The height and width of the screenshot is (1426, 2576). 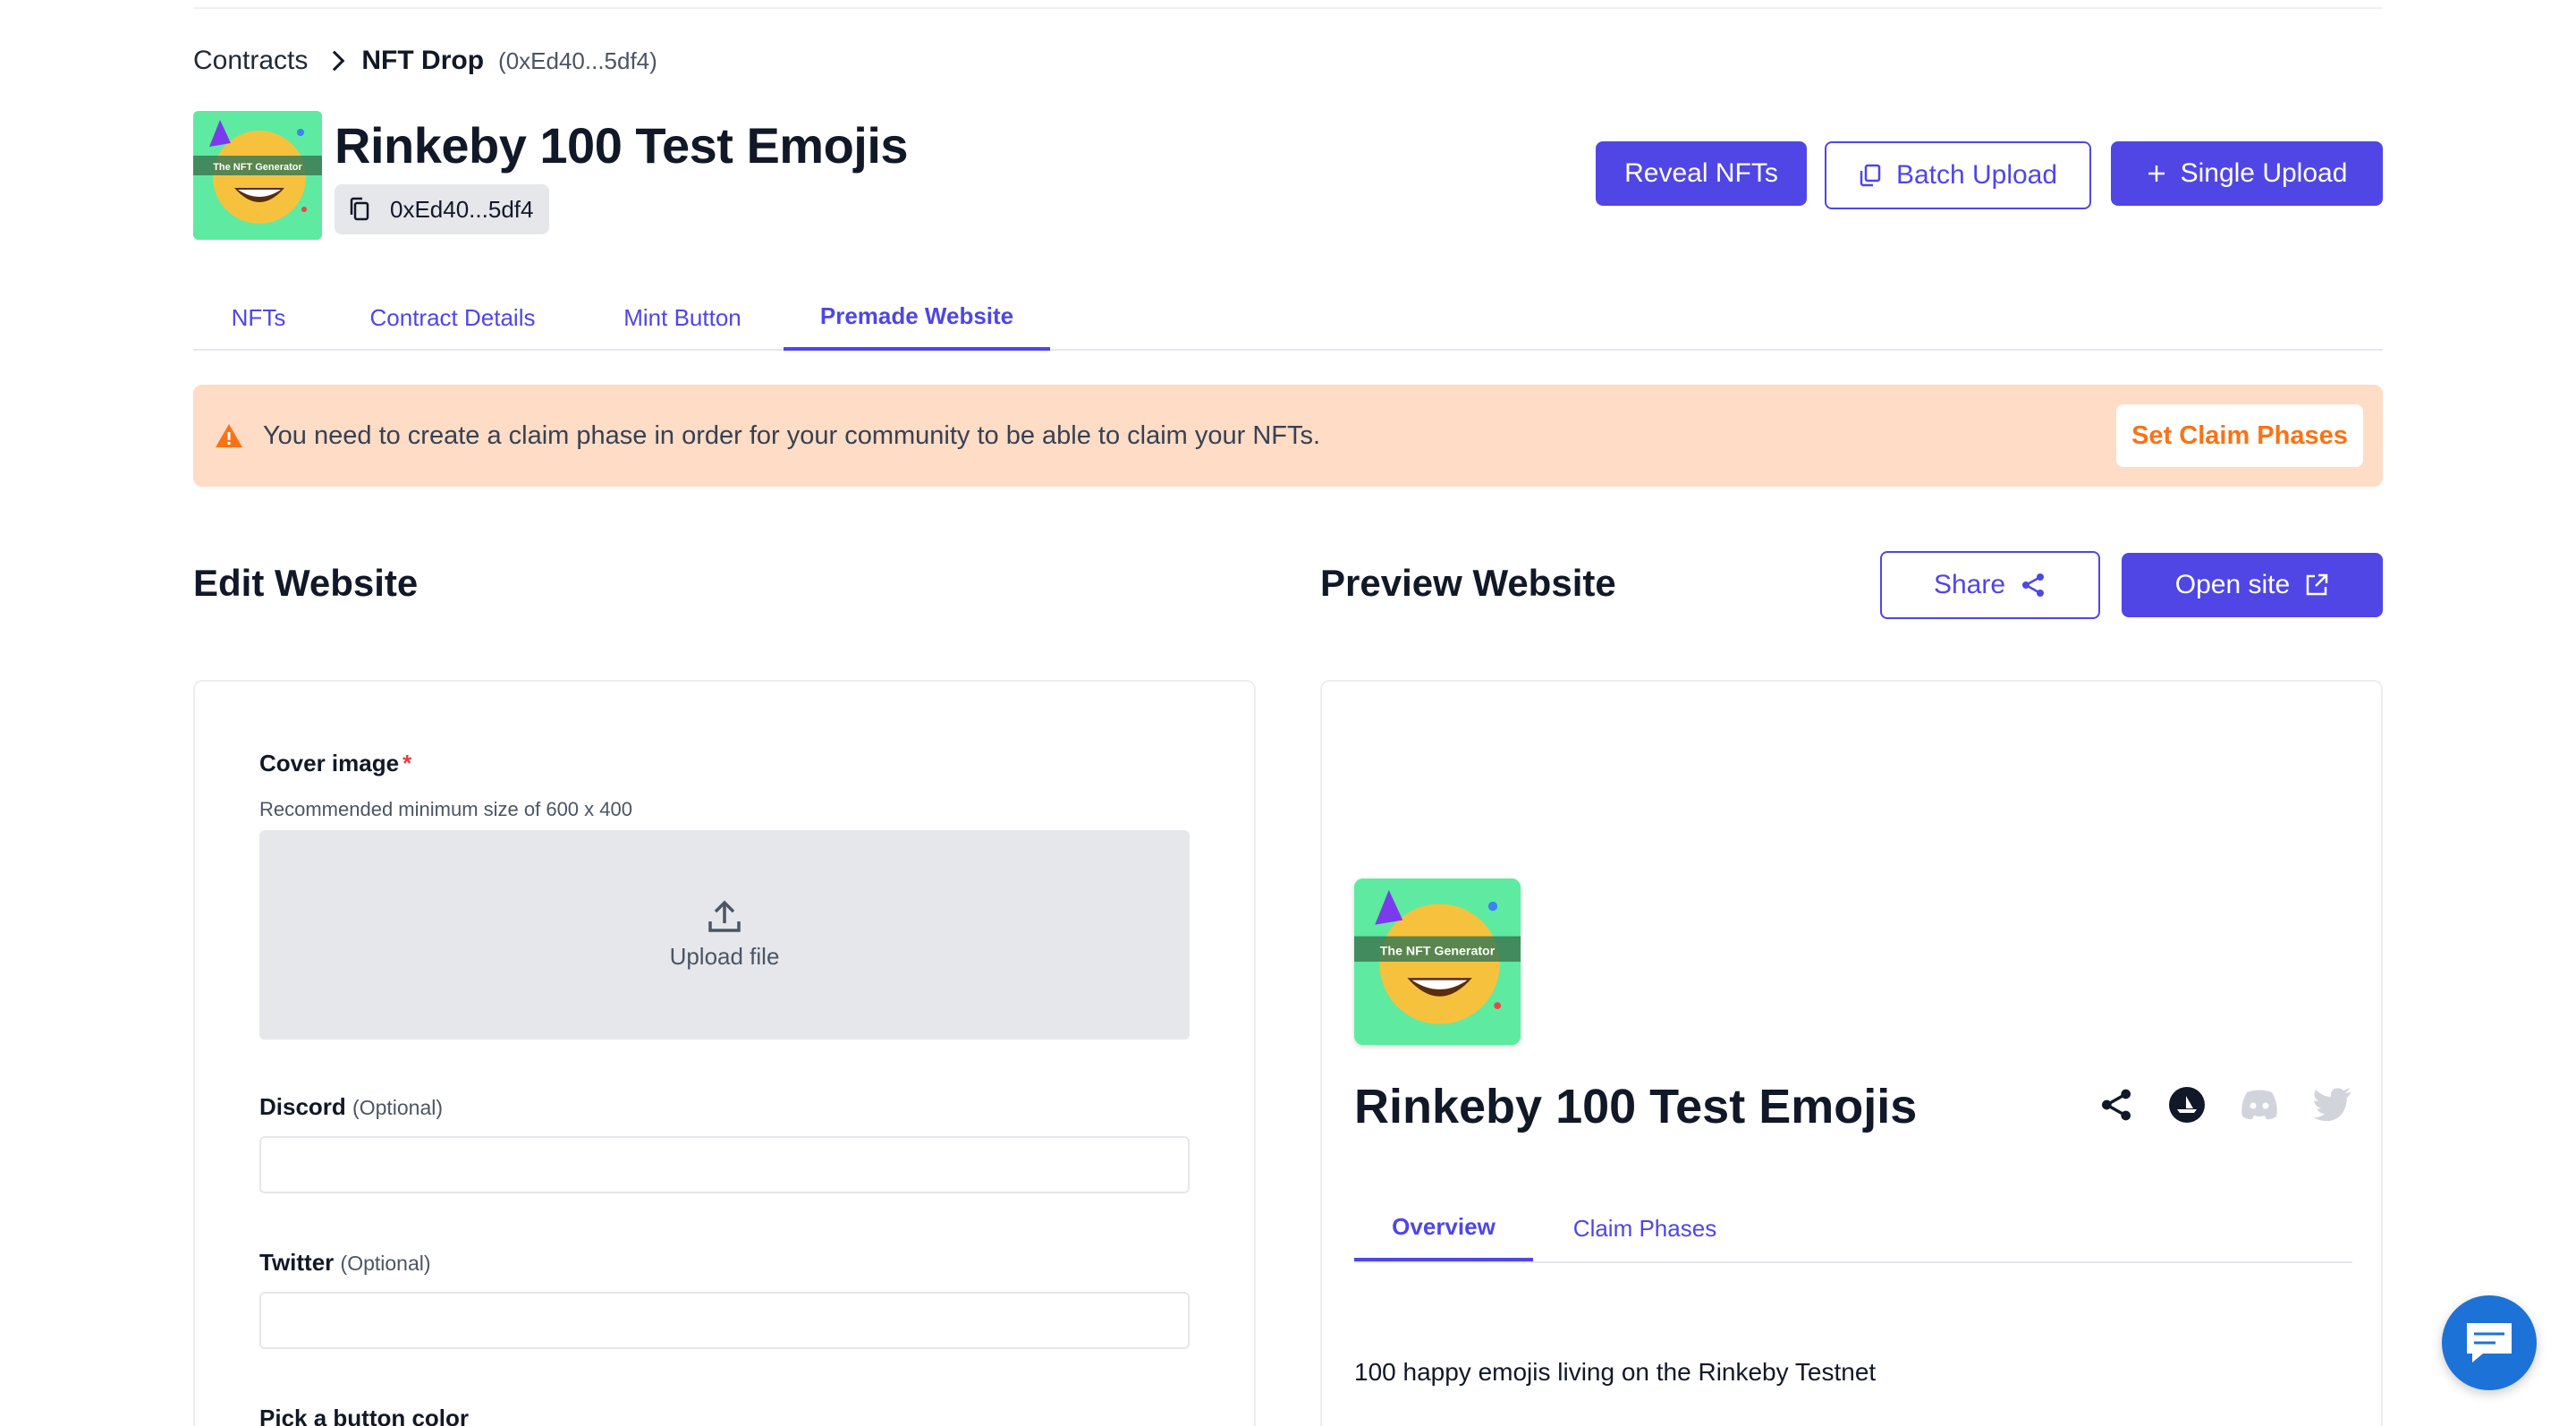 I want to click on preview-thumbnail: The NFT Generator, so click(x=1437, y=962).